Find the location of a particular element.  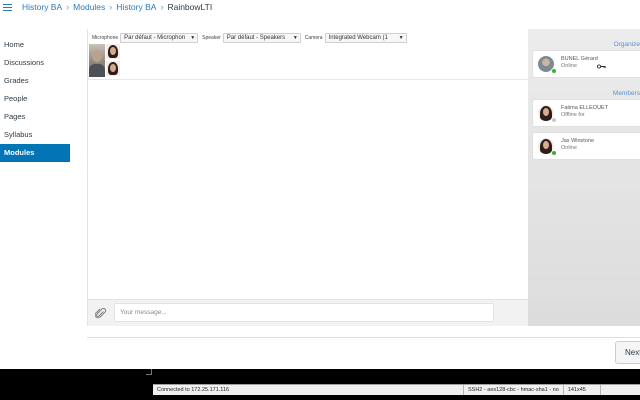

participant-name: BUNEL Gérard is located at coordinates (579, 59).